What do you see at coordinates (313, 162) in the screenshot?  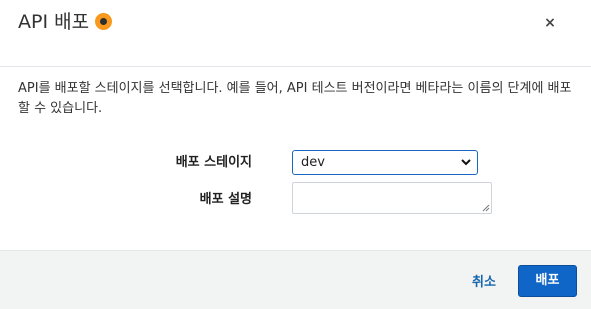 I see `stage-select-value: dev` at bounding box center [313, 162].